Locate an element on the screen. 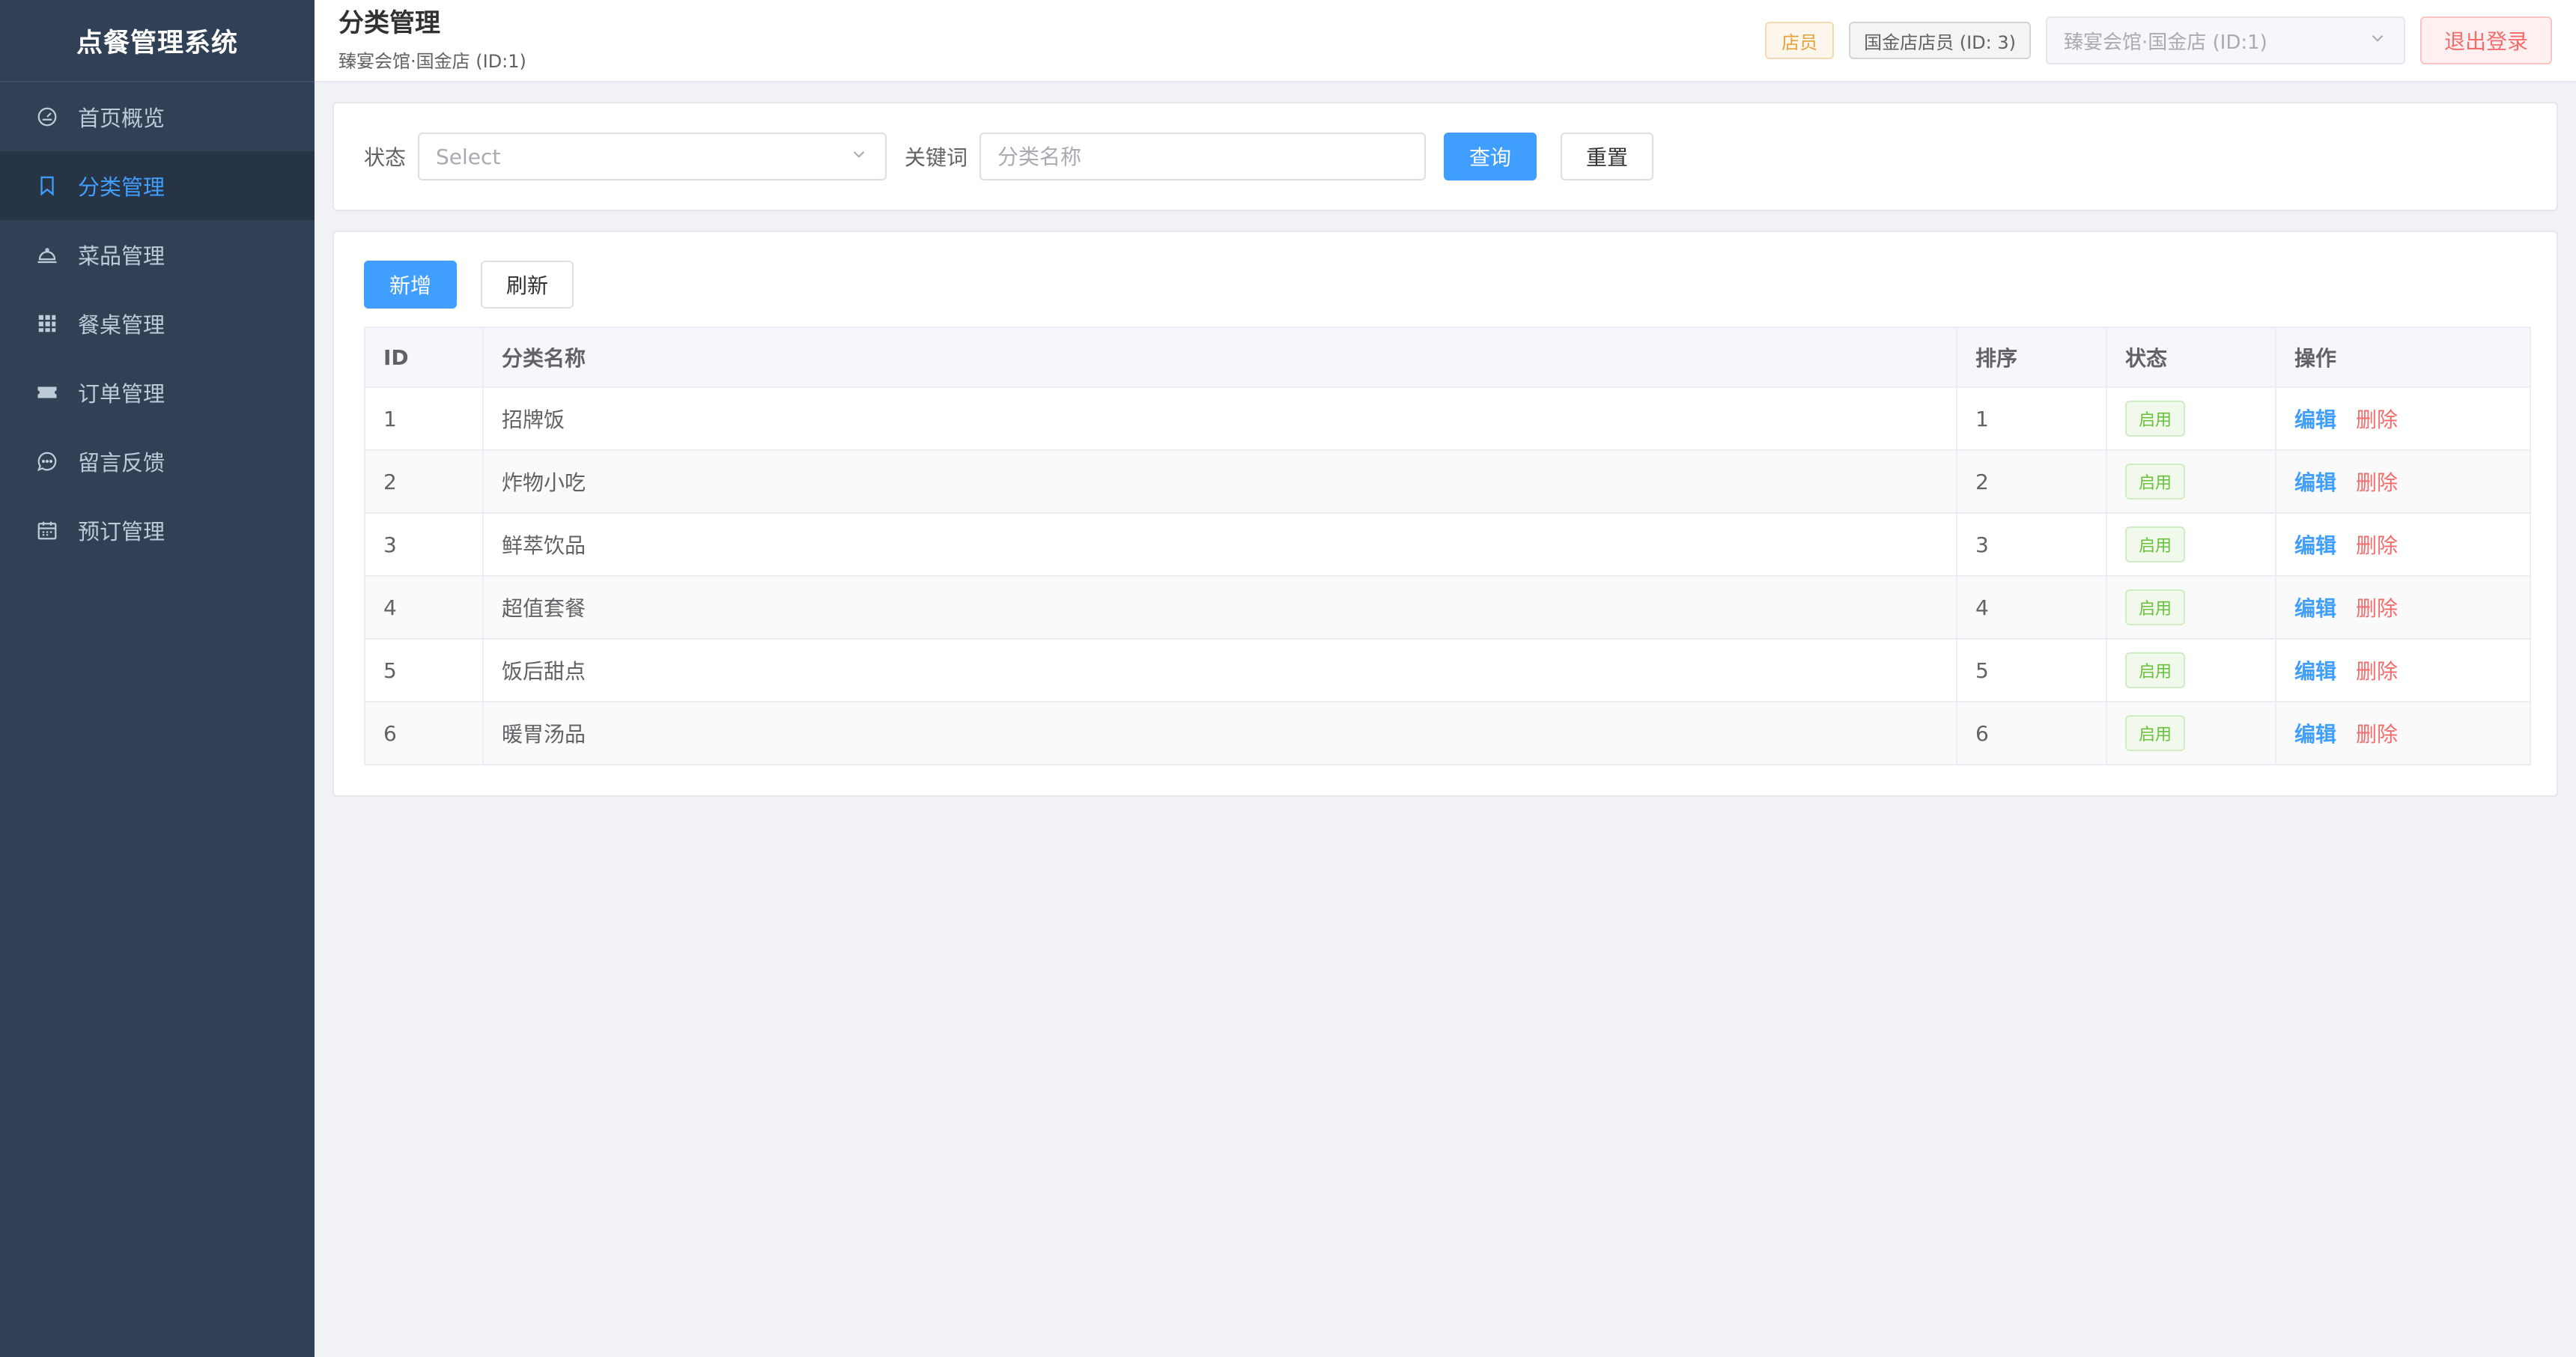 This screenshot has height=1357, width=2576. cell-name: 饭后甜点 is located at coordinates (1219, 670).